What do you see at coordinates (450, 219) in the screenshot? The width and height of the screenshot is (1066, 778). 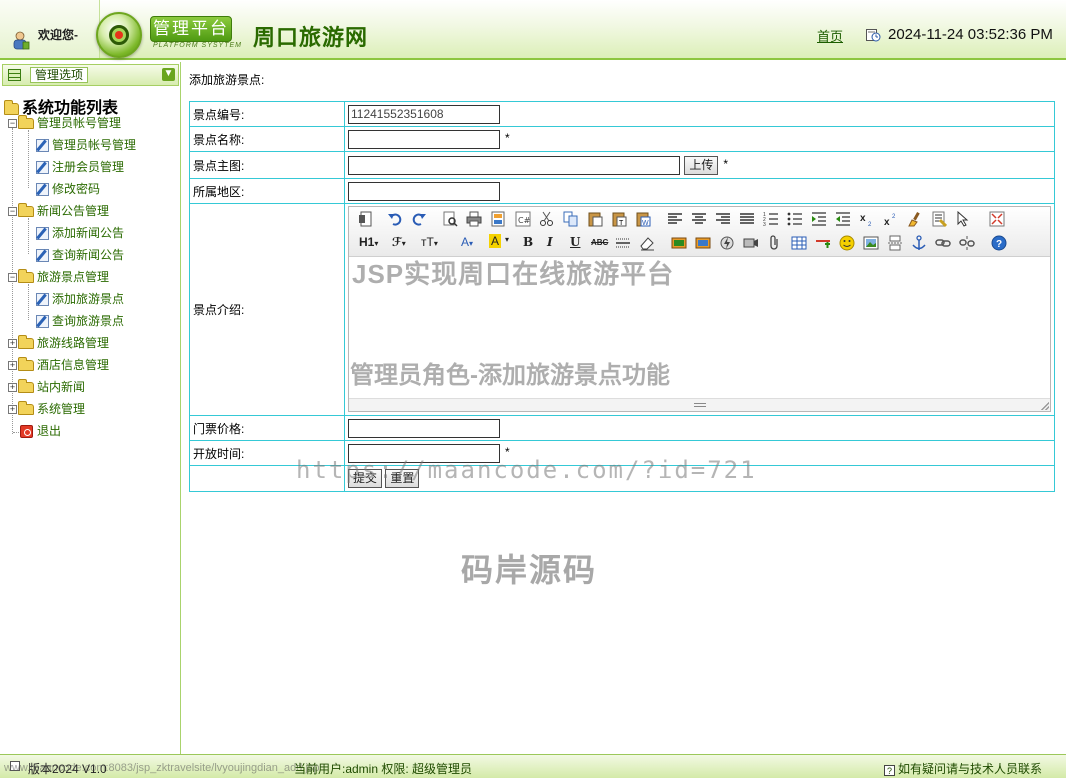 I see `preview-icon` at bounding box center [450, 219].